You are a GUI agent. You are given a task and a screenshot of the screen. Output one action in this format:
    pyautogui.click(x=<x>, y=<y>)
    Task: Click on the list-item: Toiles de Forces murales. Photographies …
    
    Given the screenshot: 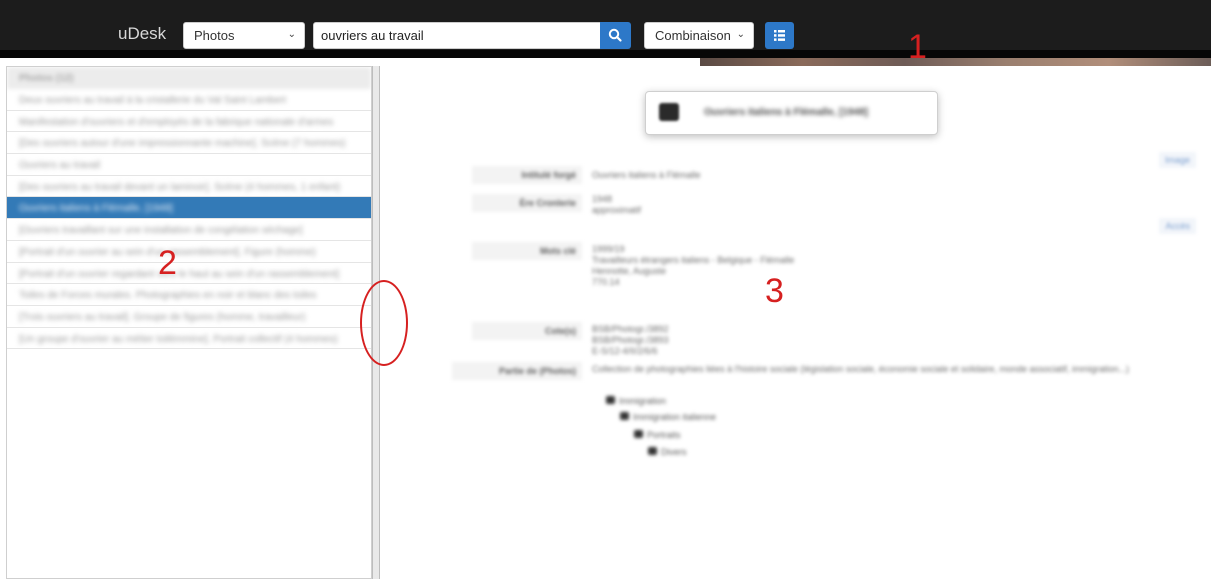 What is the action you would take?
    pyautogui.click(x=189, y=295)
    